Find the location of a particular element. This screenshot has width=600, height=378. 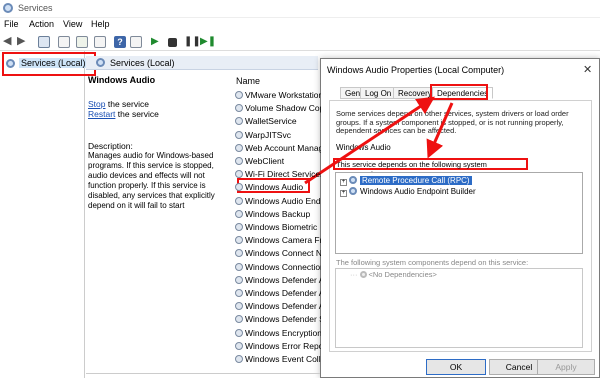

service-row: Web Account Manager is located at coordinates (278, 148).